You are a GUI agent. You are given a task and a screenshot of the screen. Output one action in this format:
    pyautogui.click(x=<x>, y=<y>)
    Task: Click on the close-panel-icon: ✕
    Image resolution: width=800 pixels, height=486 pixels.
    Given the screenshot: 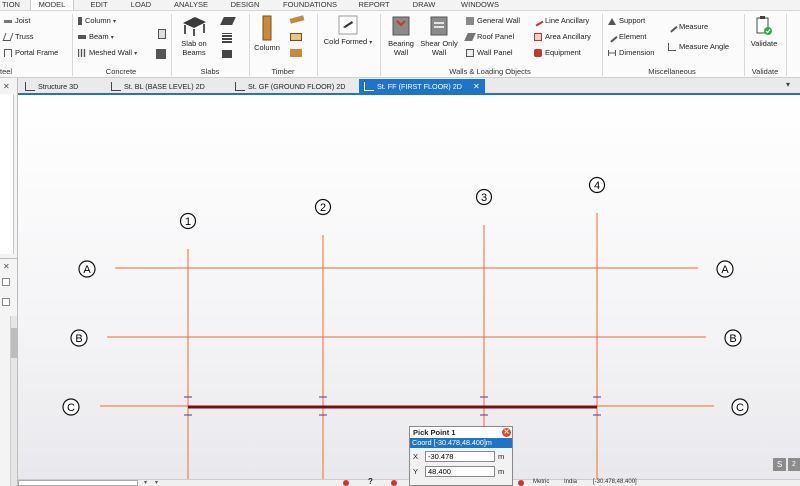 What is the action you would take?
    pyautogui.click(x=6, y=86)
    